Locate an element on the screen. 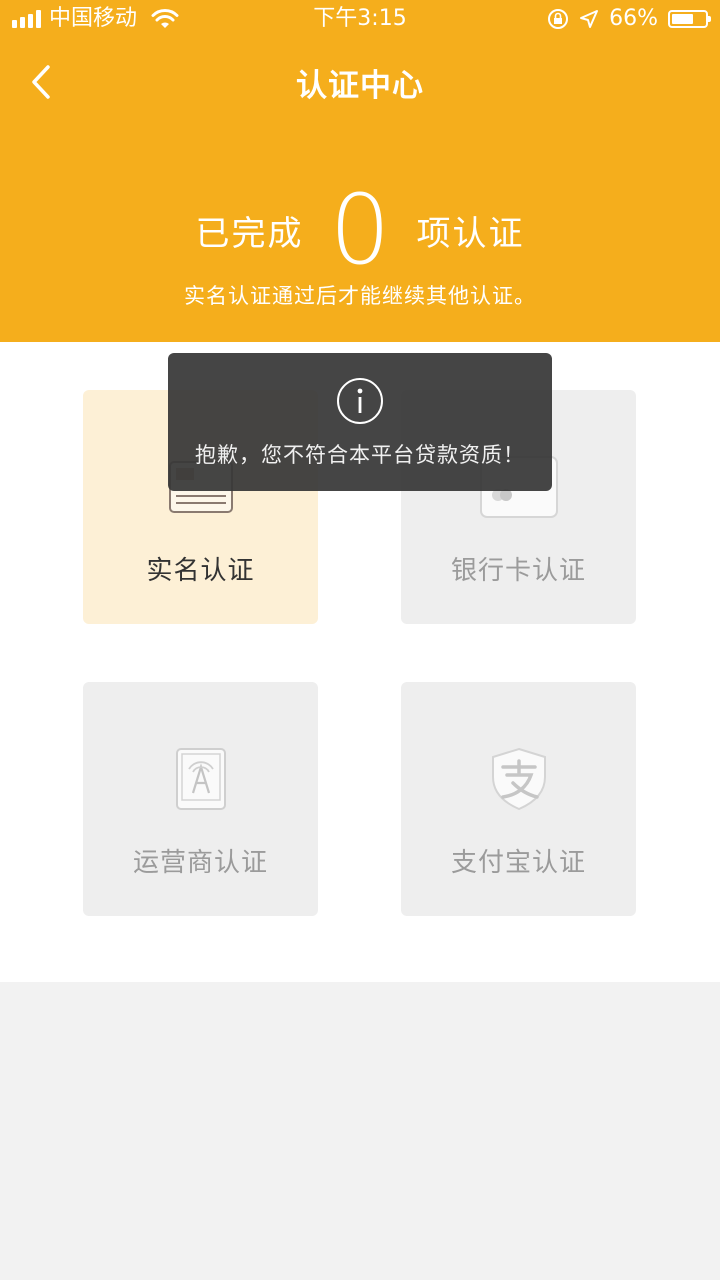  status-bar: 中国移动 下午3:15 66% is located at coordinates (360, 20).